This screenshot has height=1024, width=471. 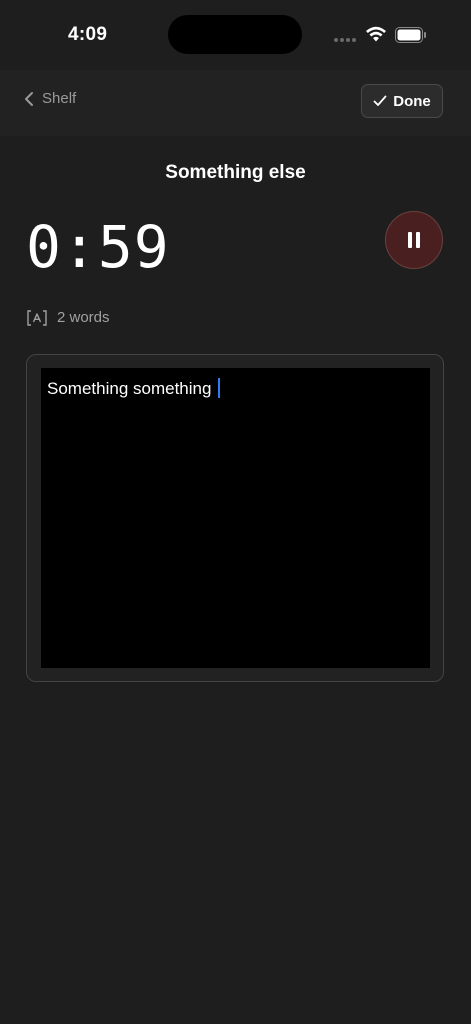 I want to click on pause-button, so click(x=414, y=240).